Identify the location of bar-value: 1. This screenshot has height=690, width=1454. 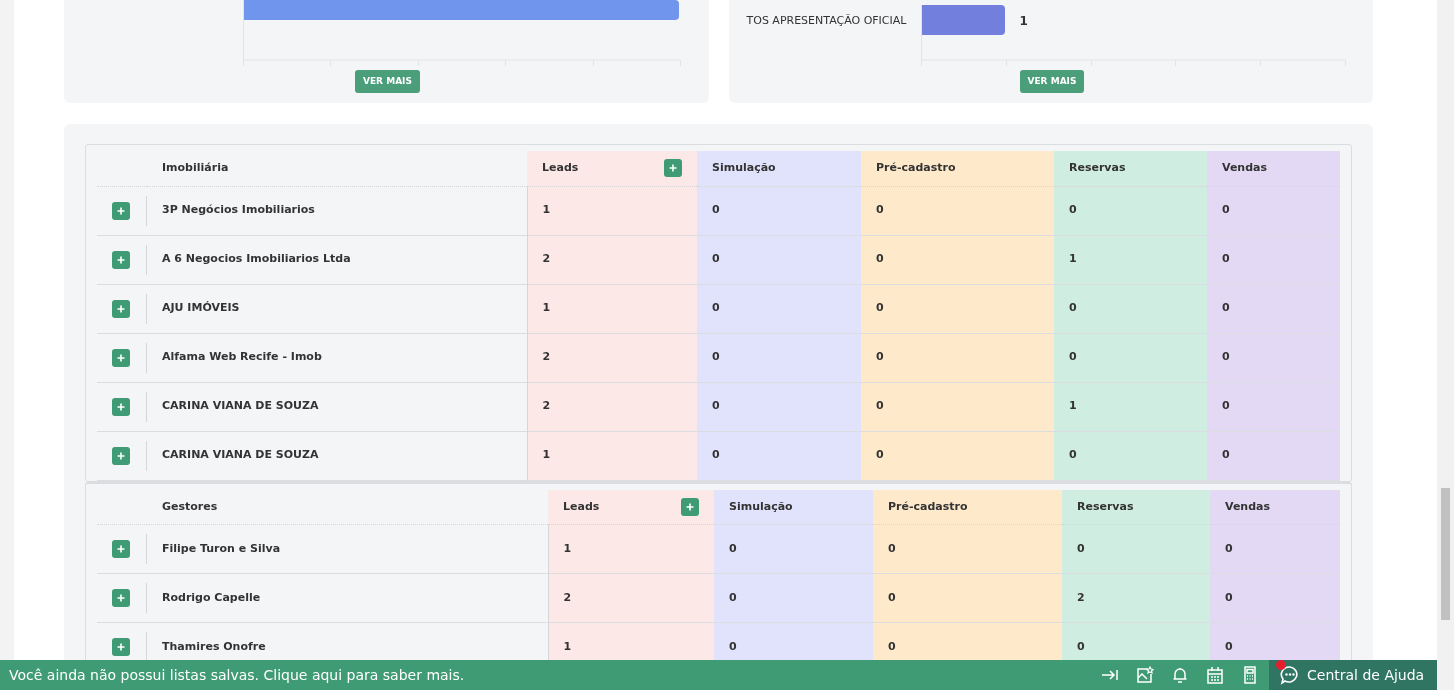
(1023, 21).